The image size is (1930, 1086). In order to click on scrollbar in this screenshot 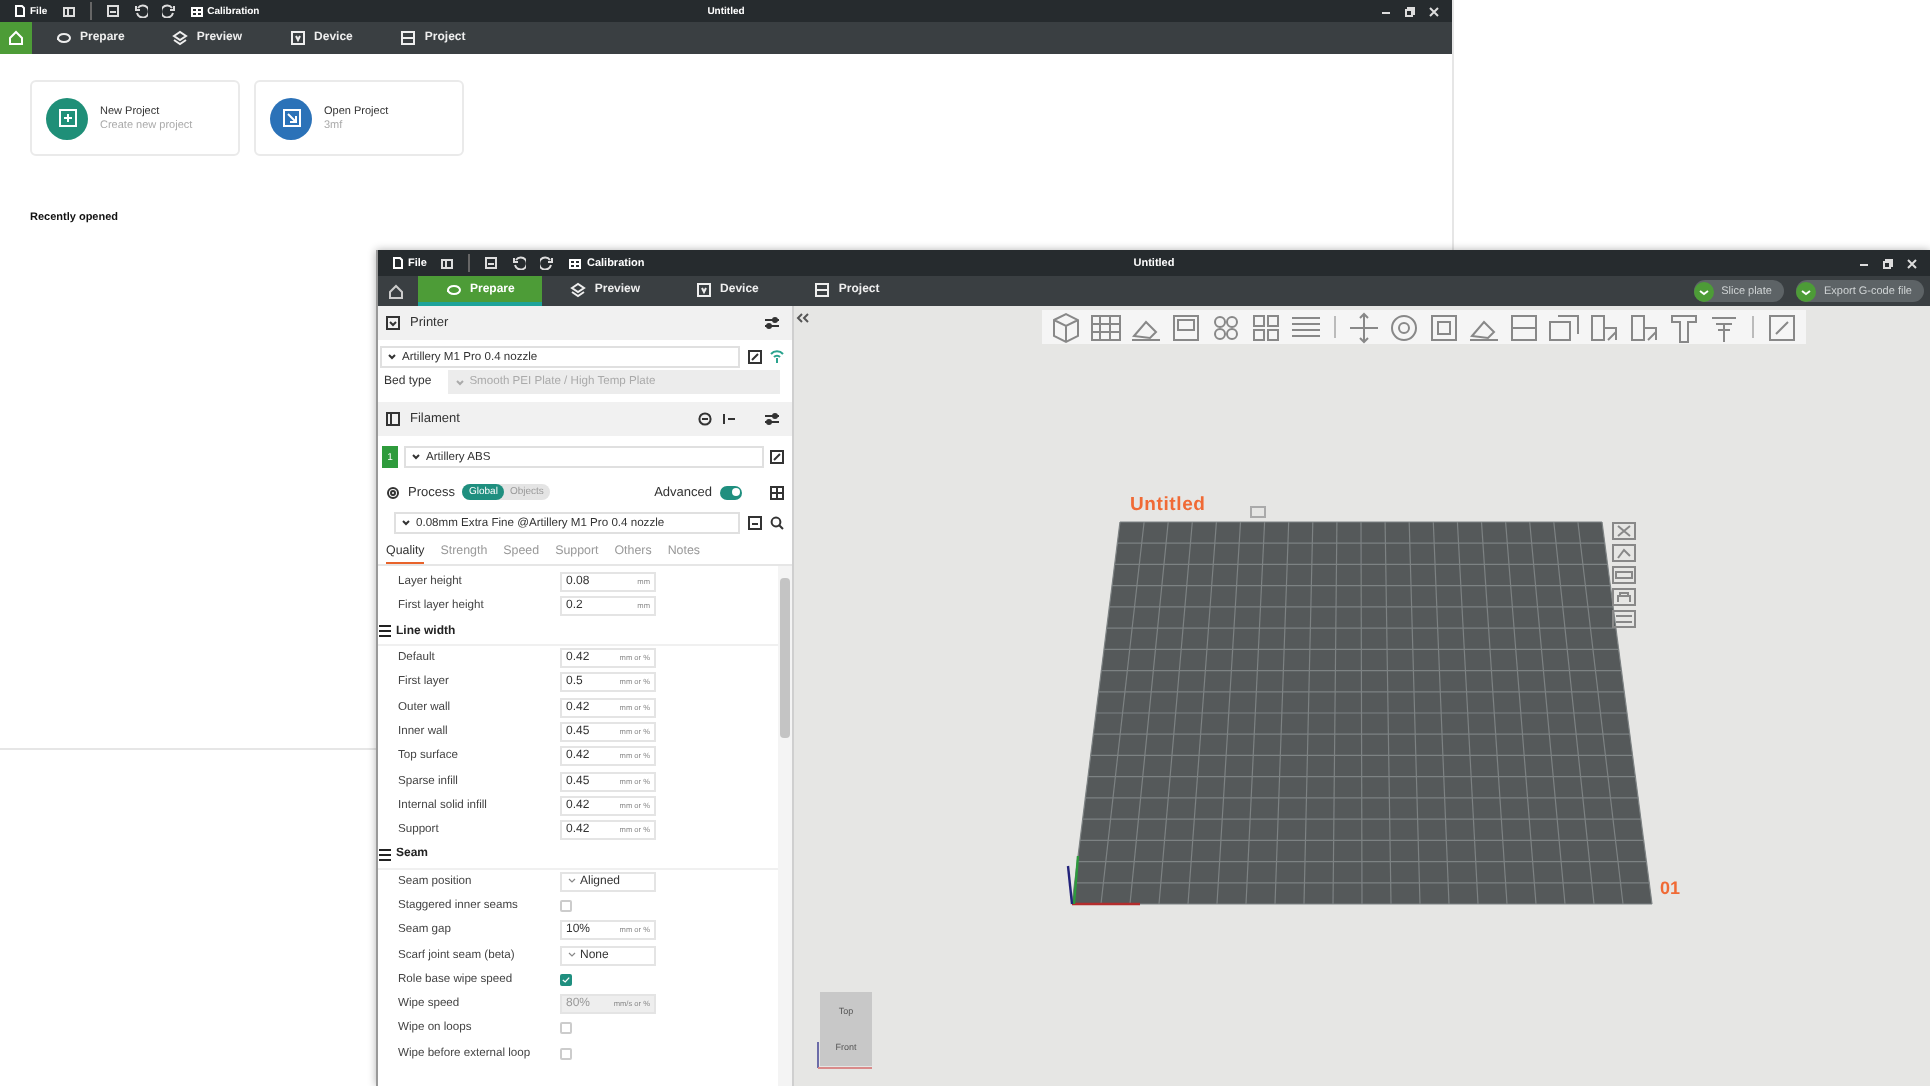, I will do `click(785, 826)`.